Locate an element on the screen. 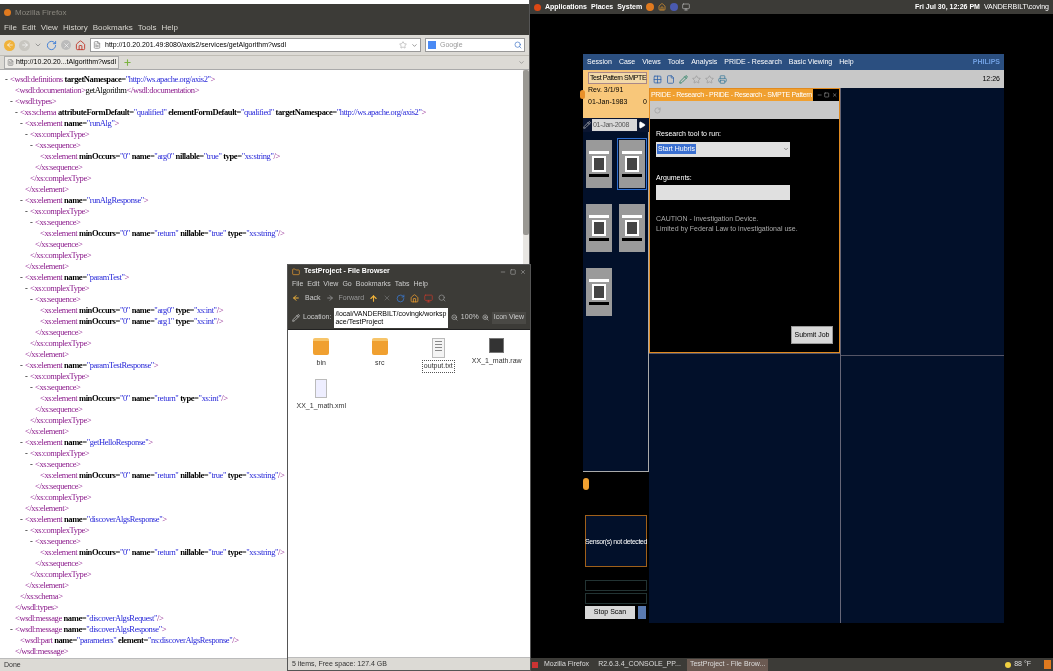 This screenshot has width=1053, height=671. xml-tag: <wsdl:documentation>getAlgorithm</wsdl:documentation> is located at coordinates (107, 90).